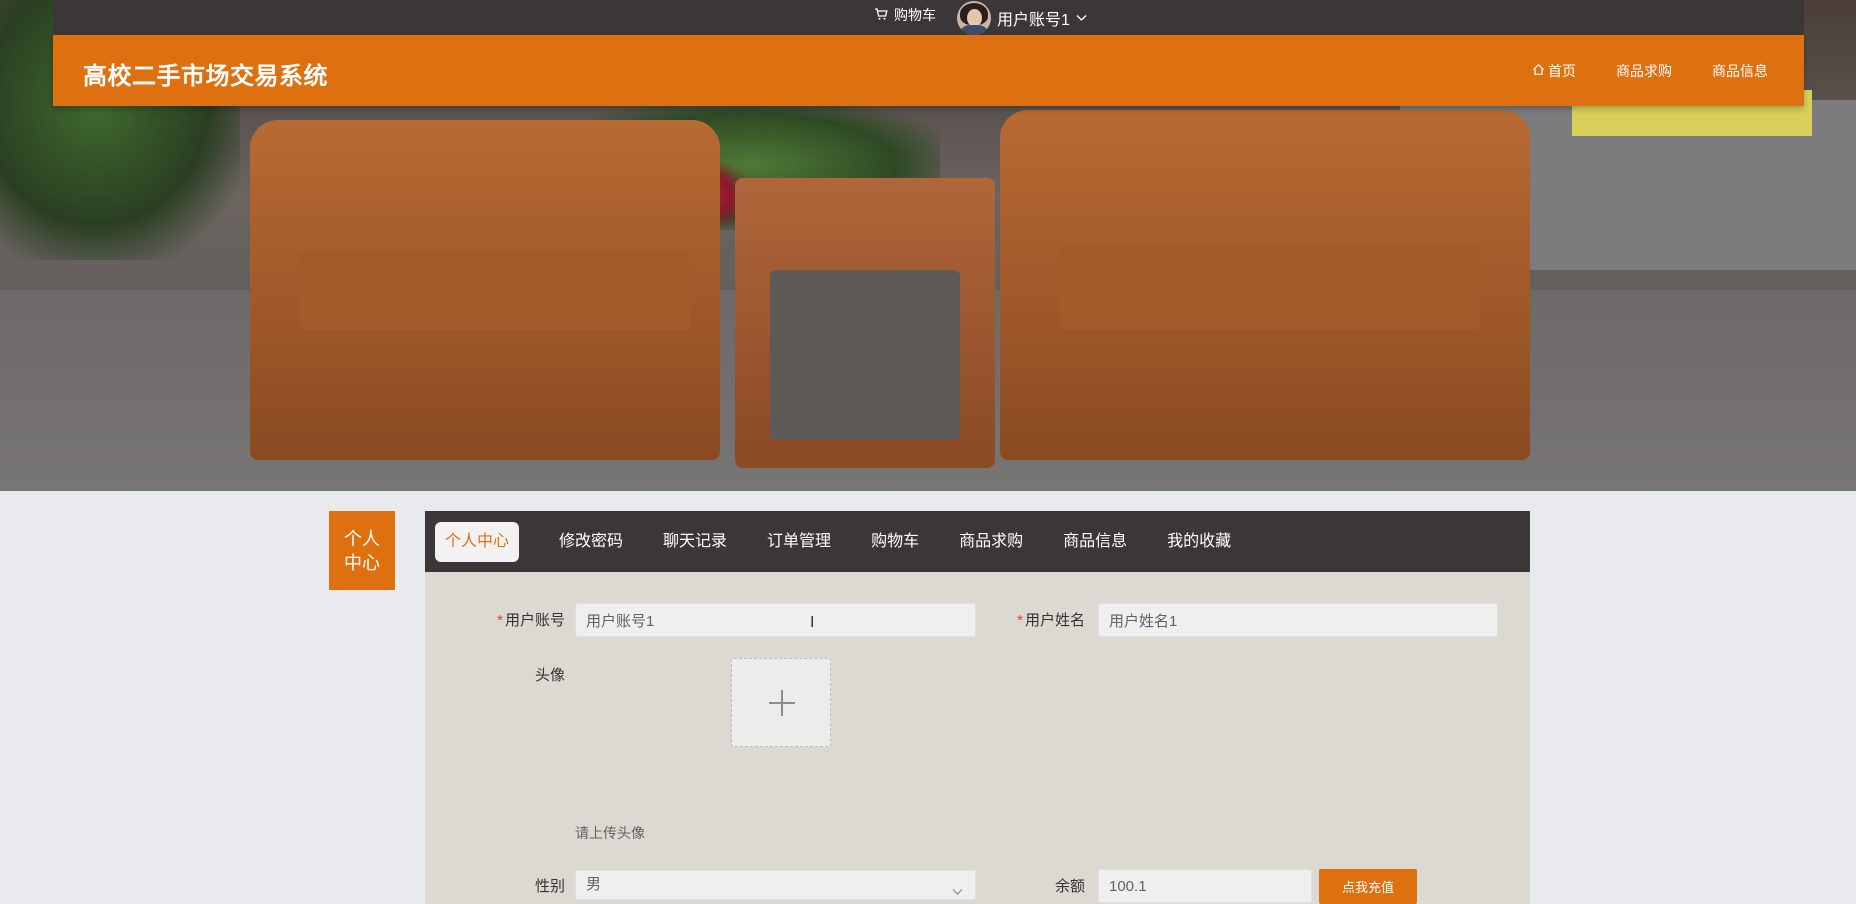  What do you see at coordinates (1270, 287) in the screenshot?
I see `banner-chair-right-seat` at bounding box center [1270, 287].